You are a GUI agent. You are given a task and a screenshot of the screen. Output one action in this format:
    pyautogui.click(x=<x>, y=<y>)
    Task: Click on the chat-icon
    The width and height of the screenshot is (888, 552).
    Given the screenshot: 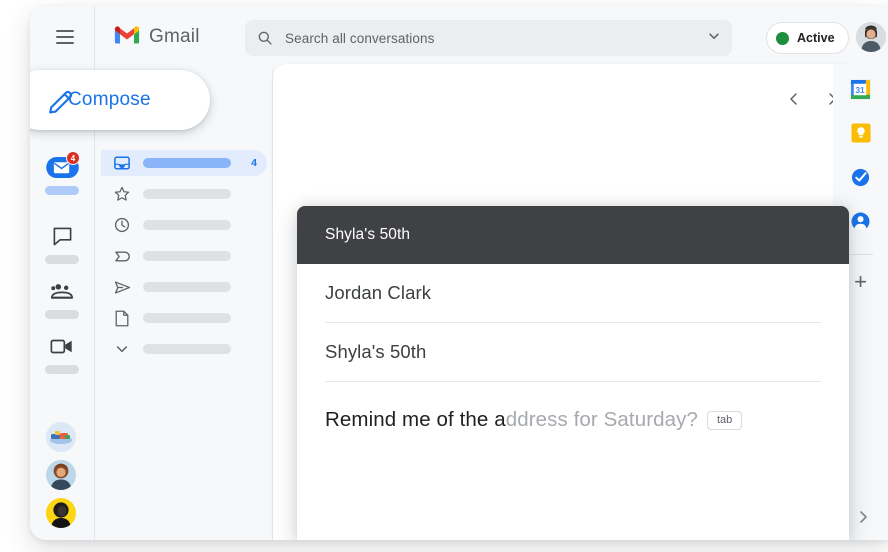 What is the action you would take?
    pyautogui.click(x=62, y=236)
    